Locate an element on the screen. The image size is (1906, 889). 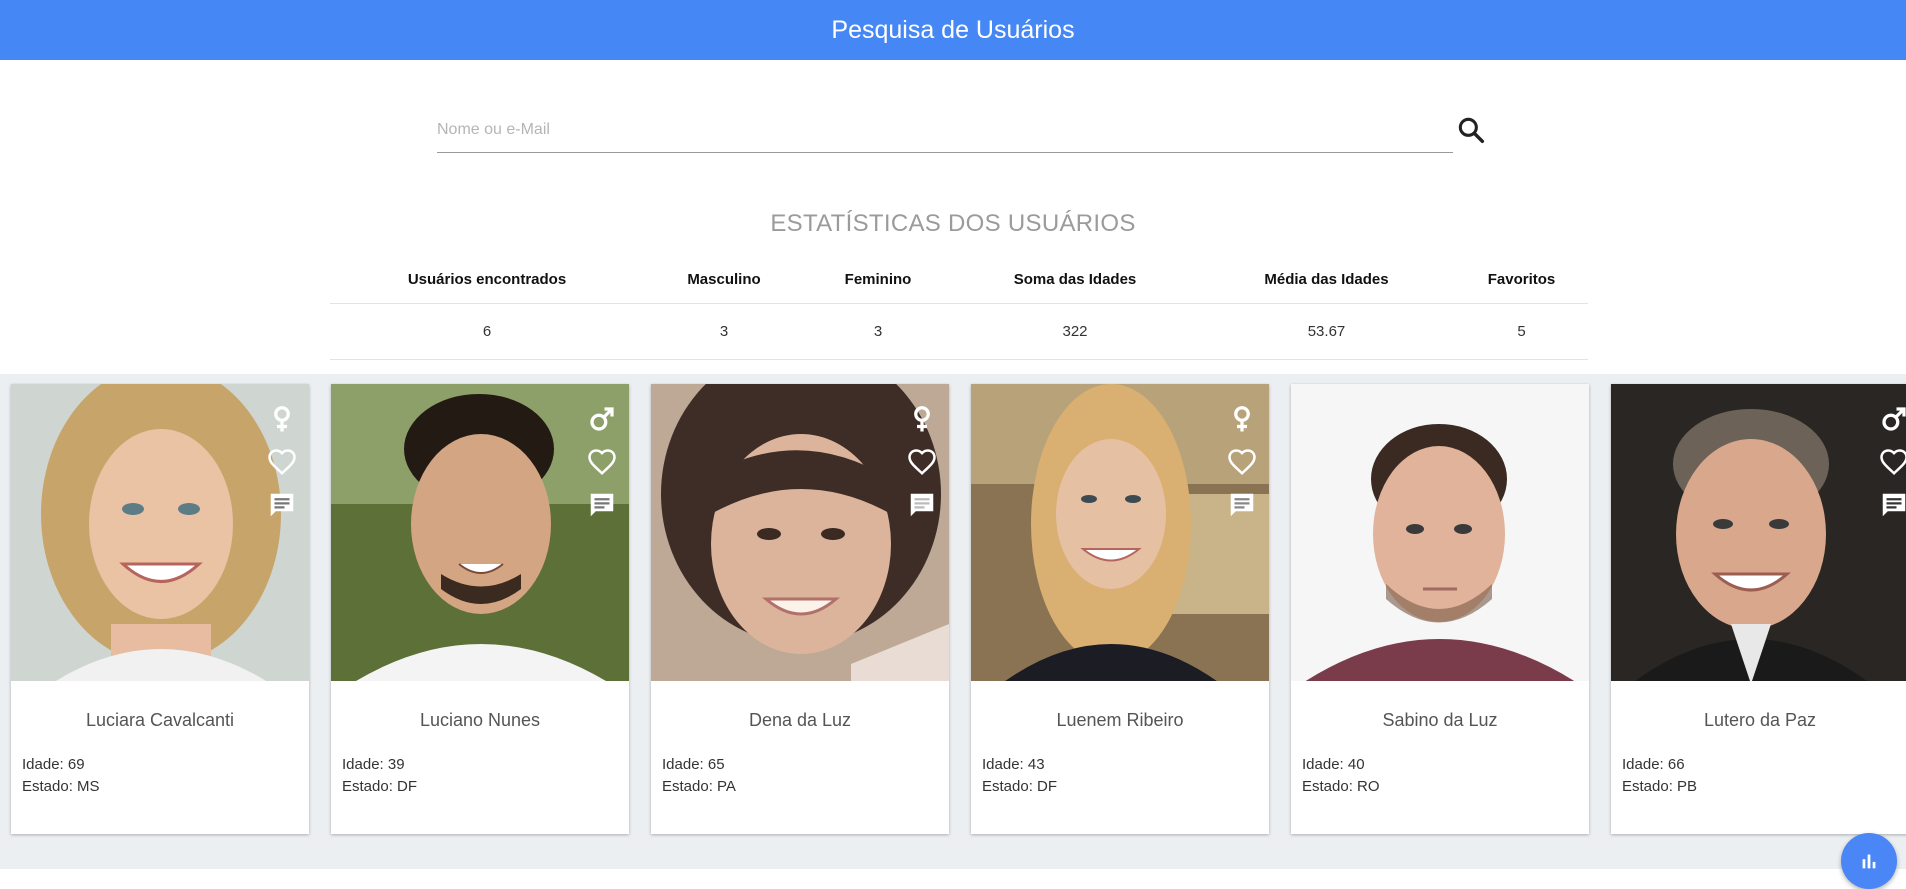
stats-value-found: 6 is located at coordinates (487, 331).